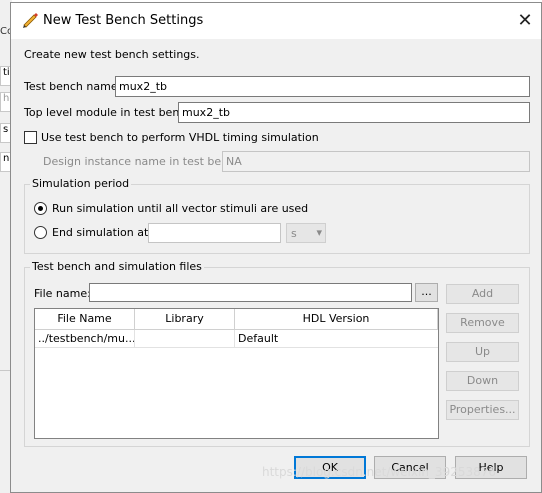  Describe the element at coordinates (277, 219) in the screenshot. I see `simulation-period-group` at that location.